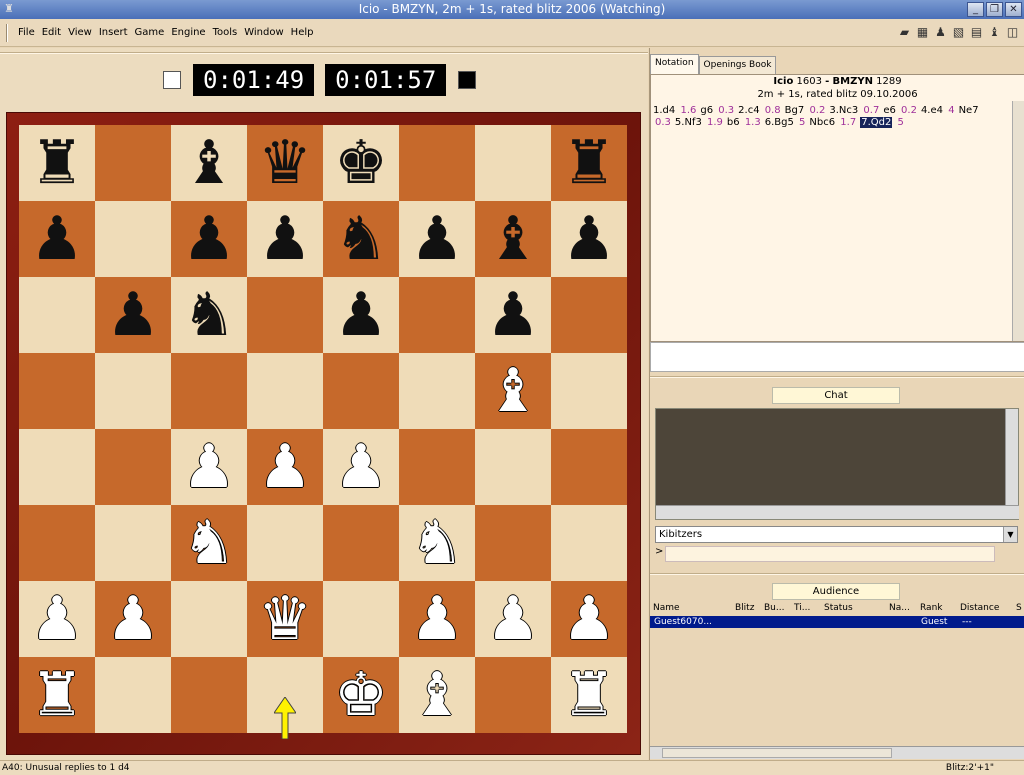 The height and width of the screenshot is (775, 1024). I want to click on square-b3, so click(133, 543).